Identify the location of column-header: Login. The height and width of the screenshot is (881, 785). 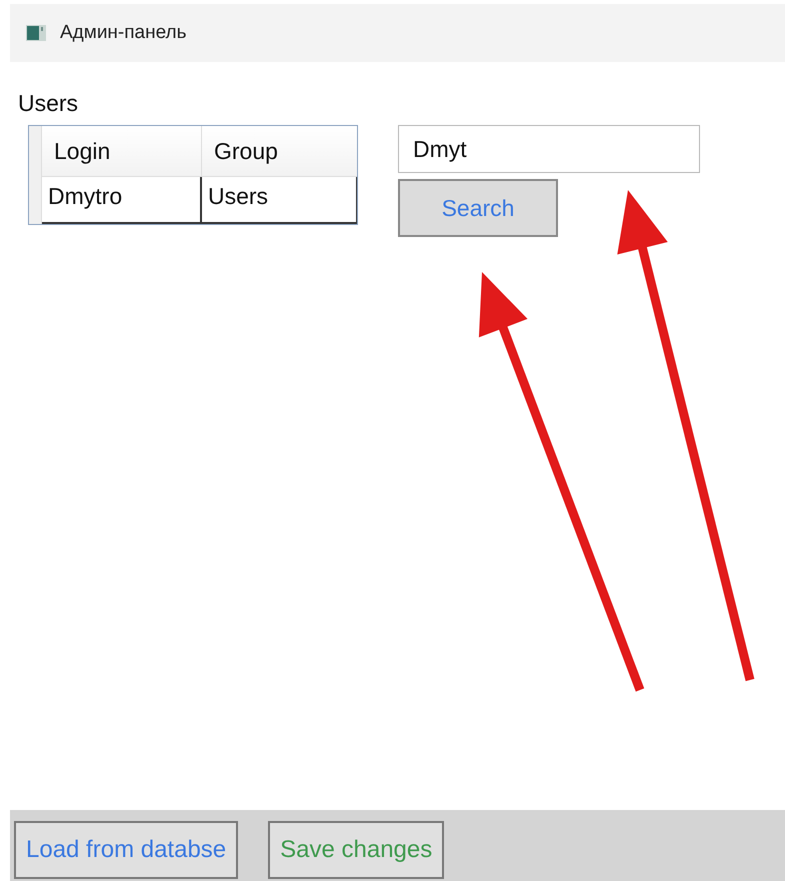
(122, 151).